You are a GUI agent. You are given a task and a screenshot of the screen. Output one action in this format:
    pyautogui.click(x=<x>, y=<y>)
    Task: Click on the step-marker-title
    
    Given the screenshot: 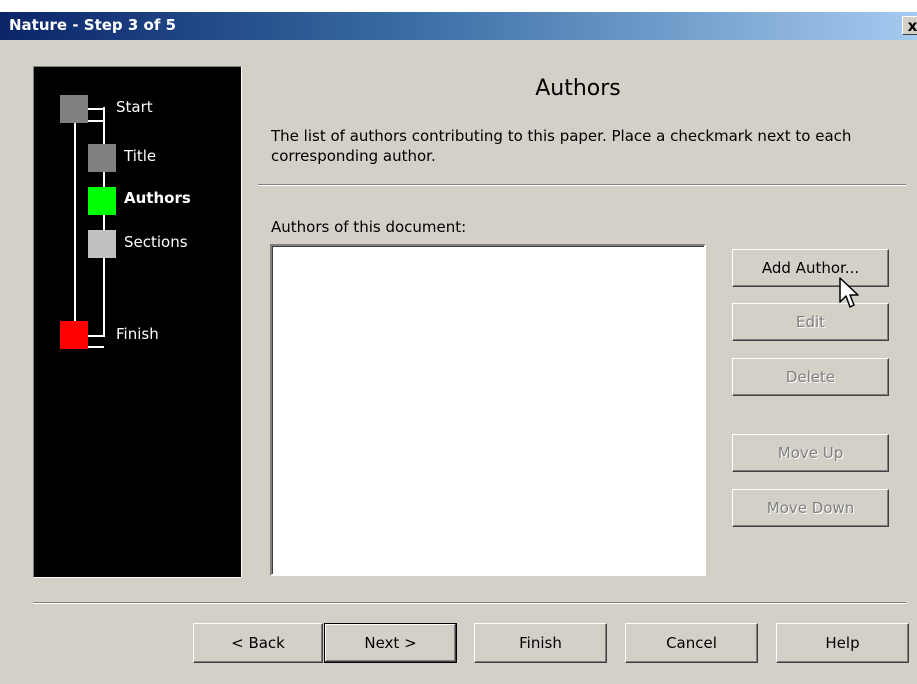 What is the action you would take?
    pyautogui.click(x=102, y=158)
    